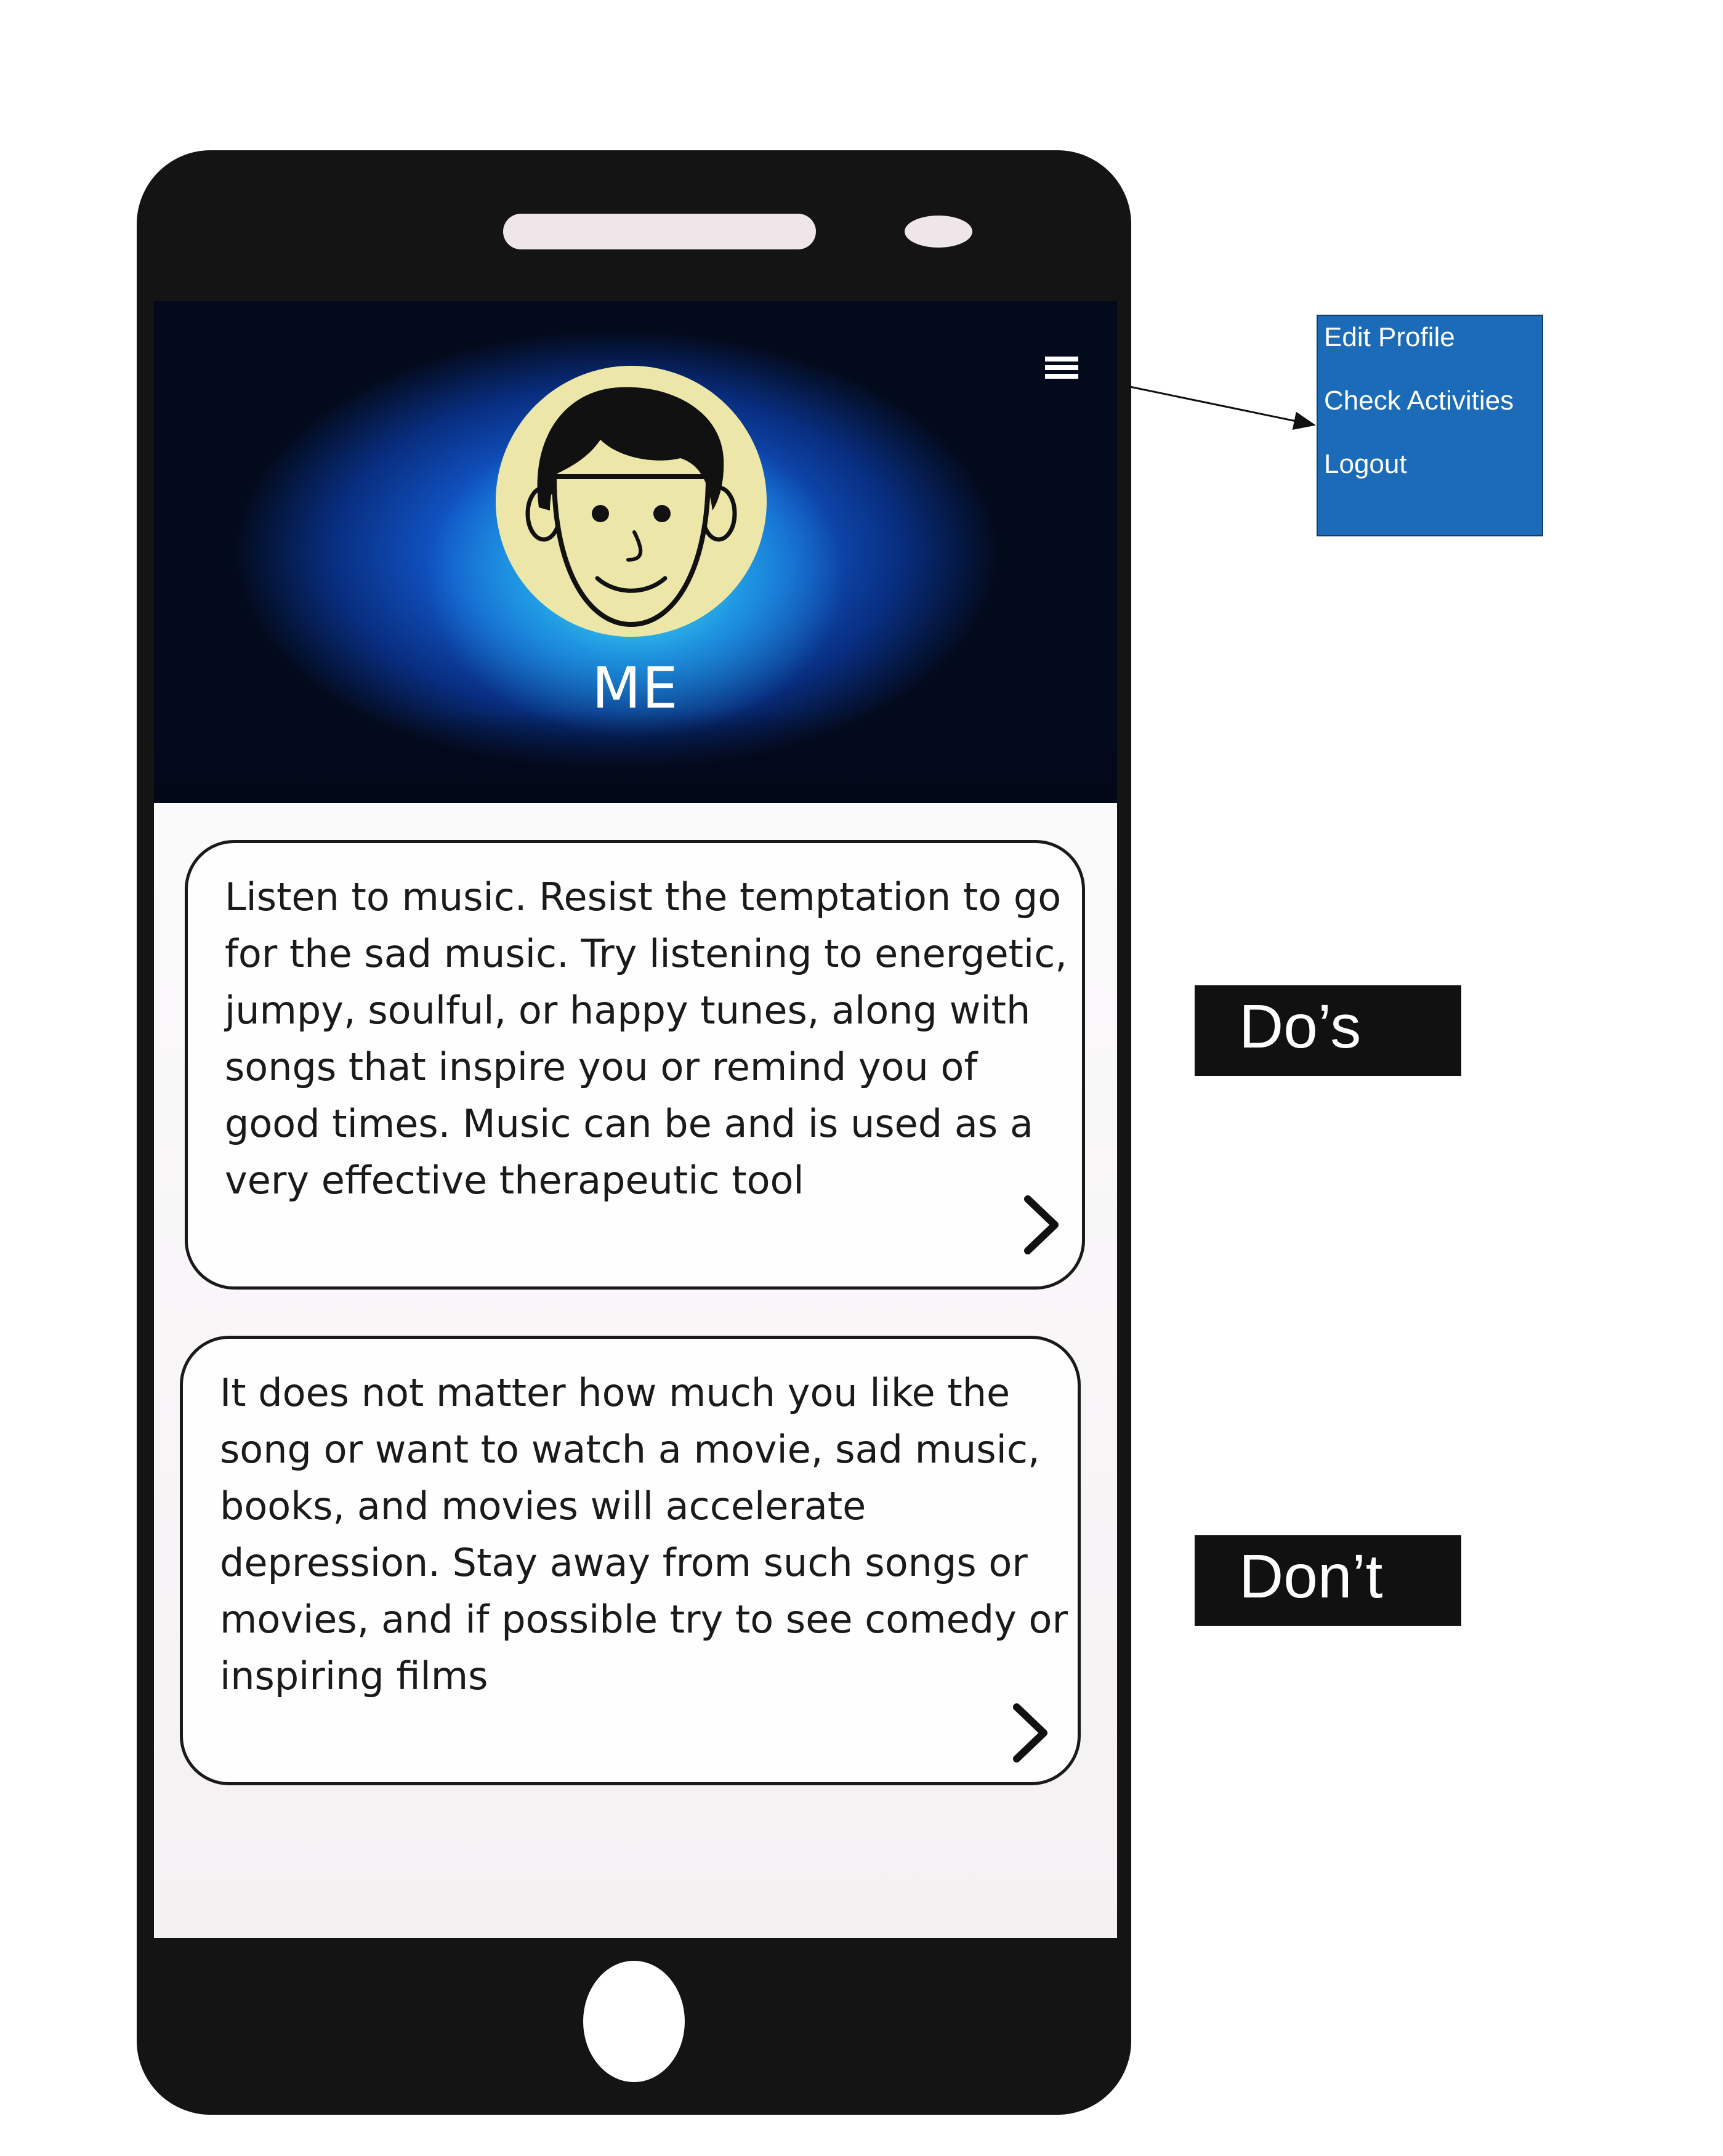 Image resolution: width=1723 pixels, height=2156 pixels. What do you see at coordinates (1430, 425) in the screenshot?
I see `profile-menu-dropdown: Edit Profile Check Activities Logout` at bounding box center [1430, 425].